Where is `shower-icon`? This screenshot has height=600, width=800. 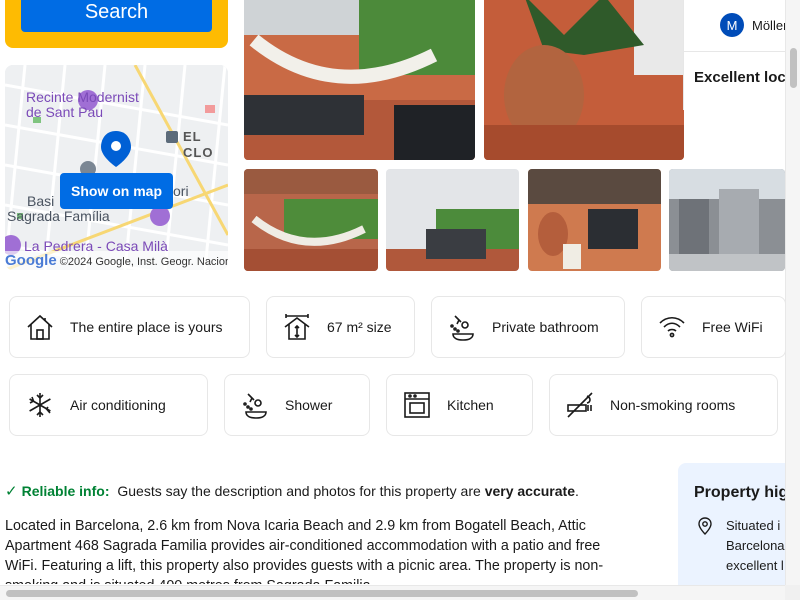
shower-icon is located at coordinates (255, 405).